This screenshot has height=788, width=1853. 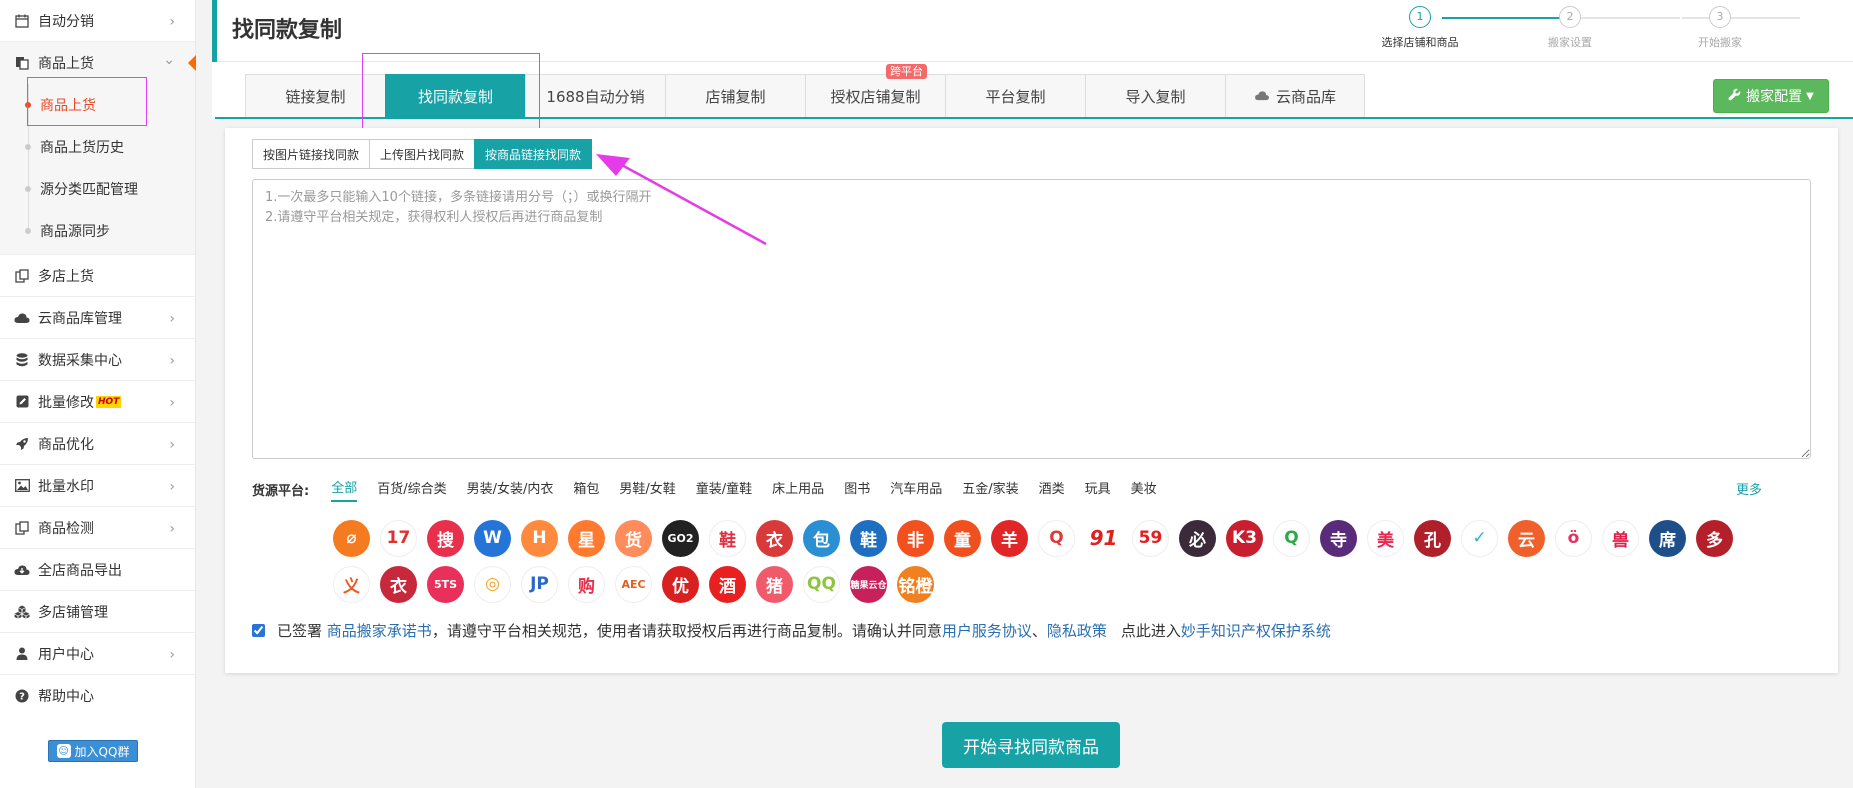 I want to click on sidebar-item-label: 商品优化, so click(x=66, y=444).